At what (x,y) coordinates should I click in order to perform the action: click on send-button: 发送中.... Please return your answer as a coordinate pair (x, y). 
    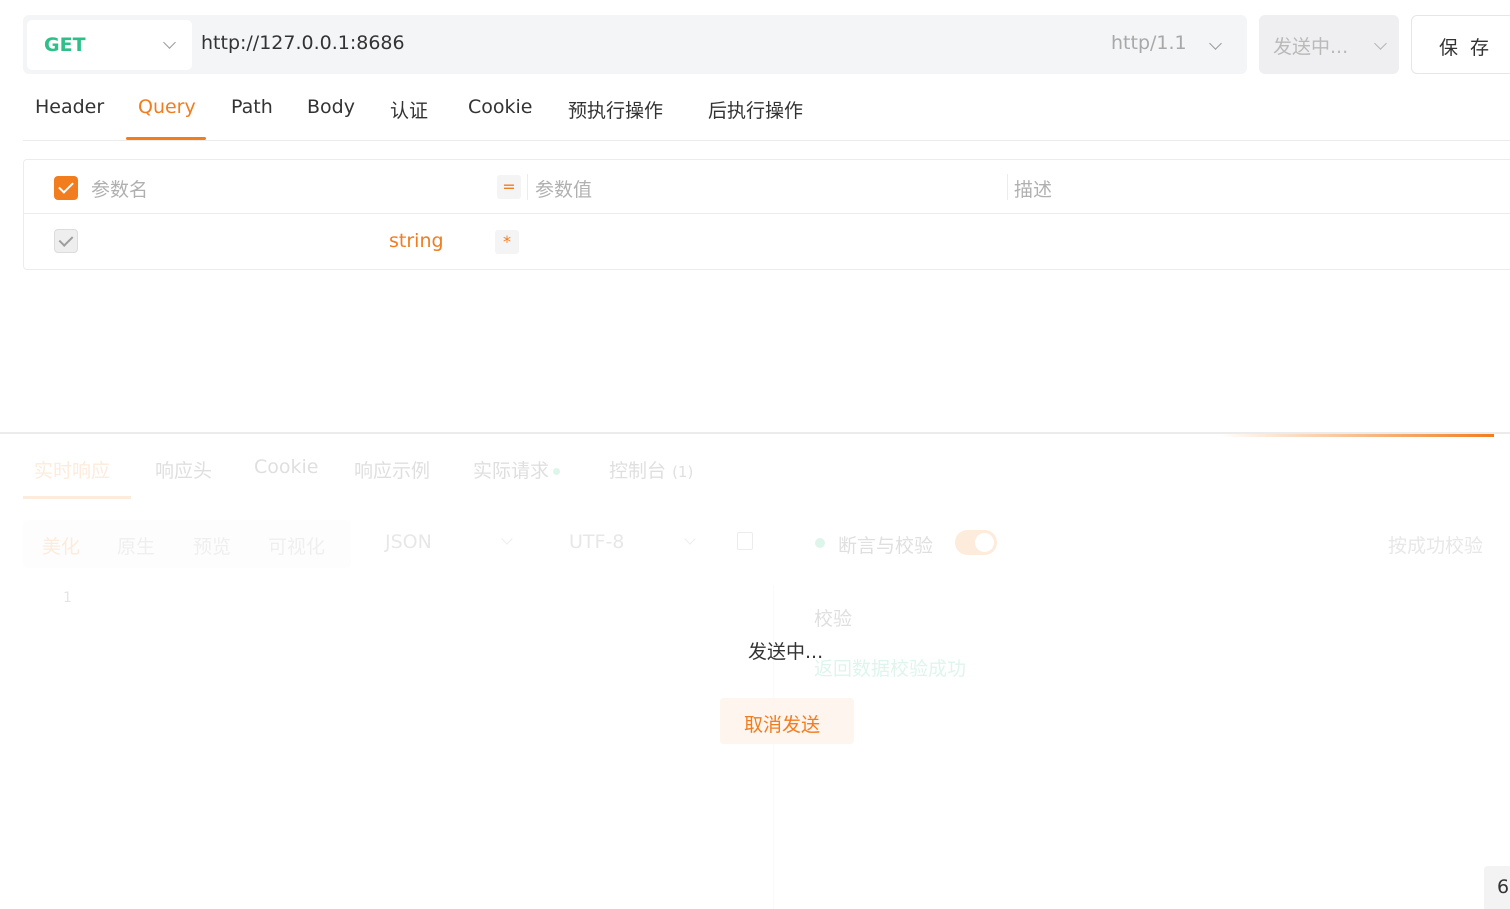
    Looking at the image, I should click on (1329, 44).